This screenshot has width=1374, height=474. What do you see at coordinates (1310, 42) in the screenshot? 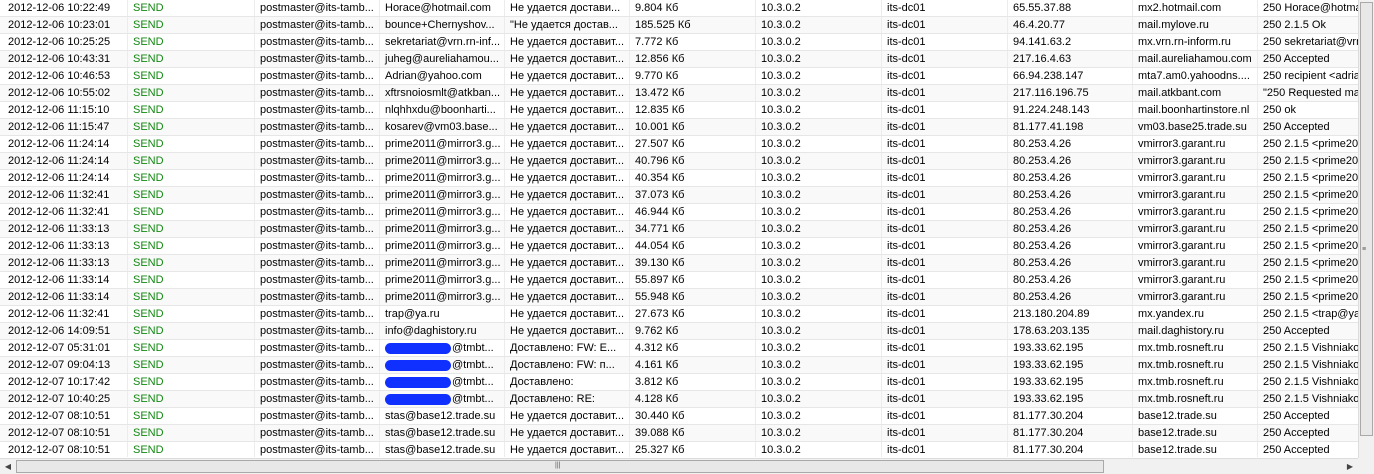
I see `cell-response: 250 sekretariat@vrn.` at bounding box center [1310, 42].